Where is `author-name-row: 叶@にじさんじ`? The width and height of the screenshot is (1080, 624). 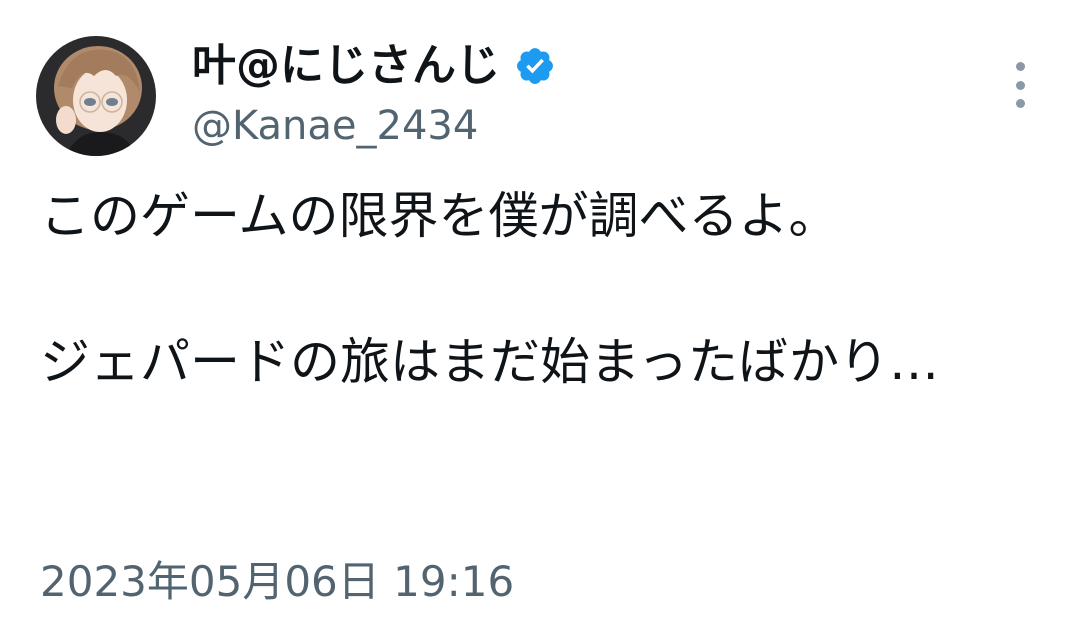 author-name-row: 叶@にじさんじ is located at coordinates (374, 66).